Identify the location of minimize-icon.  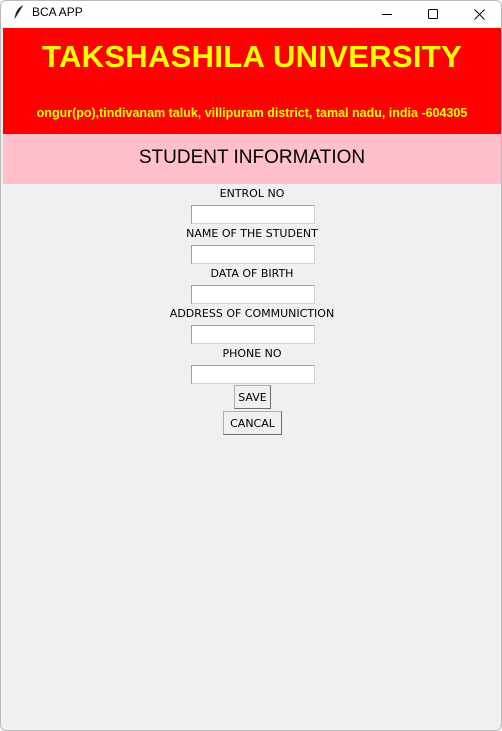
(387, 14).